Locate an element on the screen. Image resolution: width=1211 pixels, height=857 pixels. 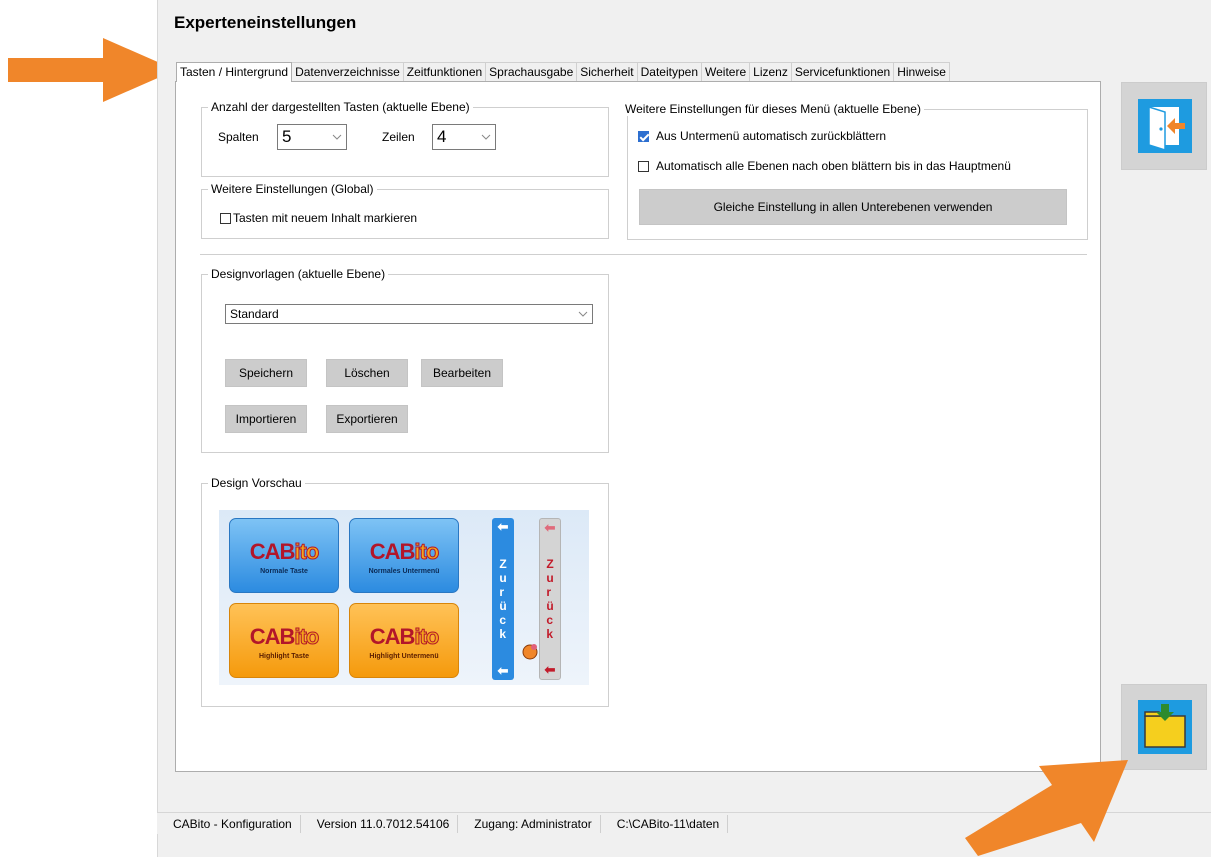
save-folder-icon is located at coordinates (1165, 727).